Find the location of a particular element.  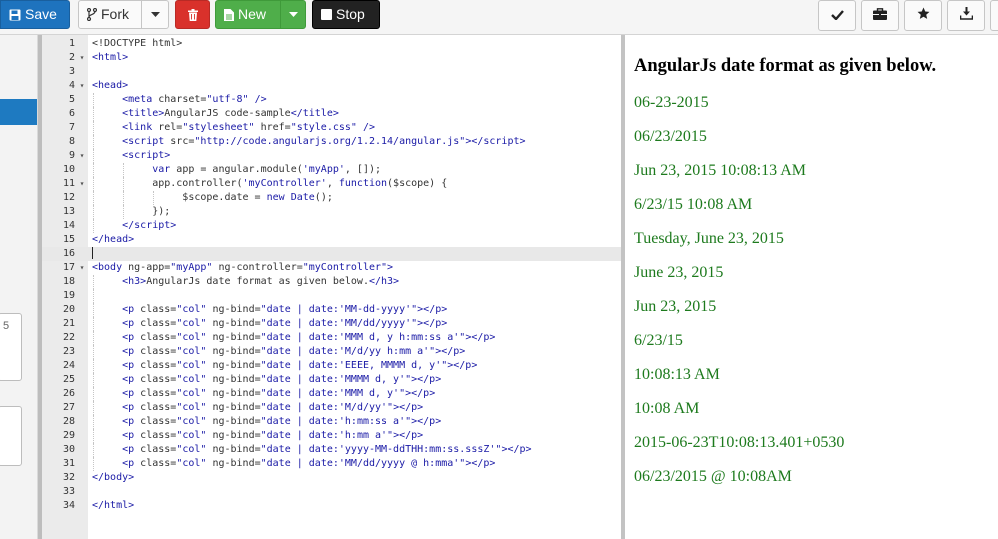

line-number: 27 is located at coordinates (68, 407).